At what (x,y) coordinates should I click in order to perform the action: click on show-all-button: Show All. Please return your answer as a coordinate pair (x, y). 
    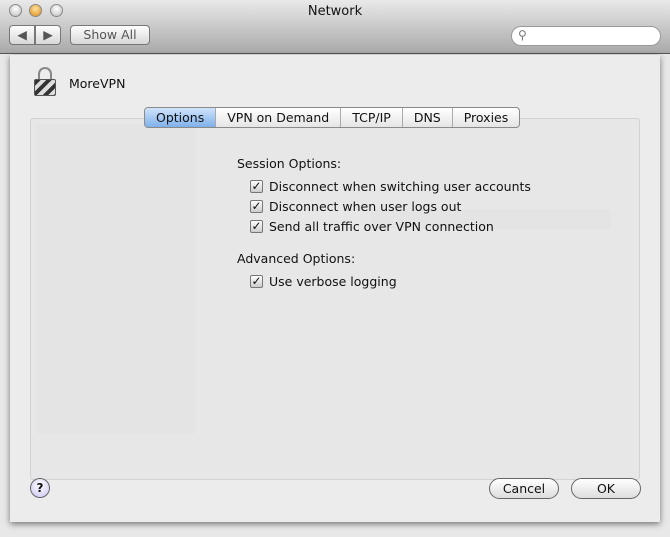
    Looking at the image, I should click on (110, 35).